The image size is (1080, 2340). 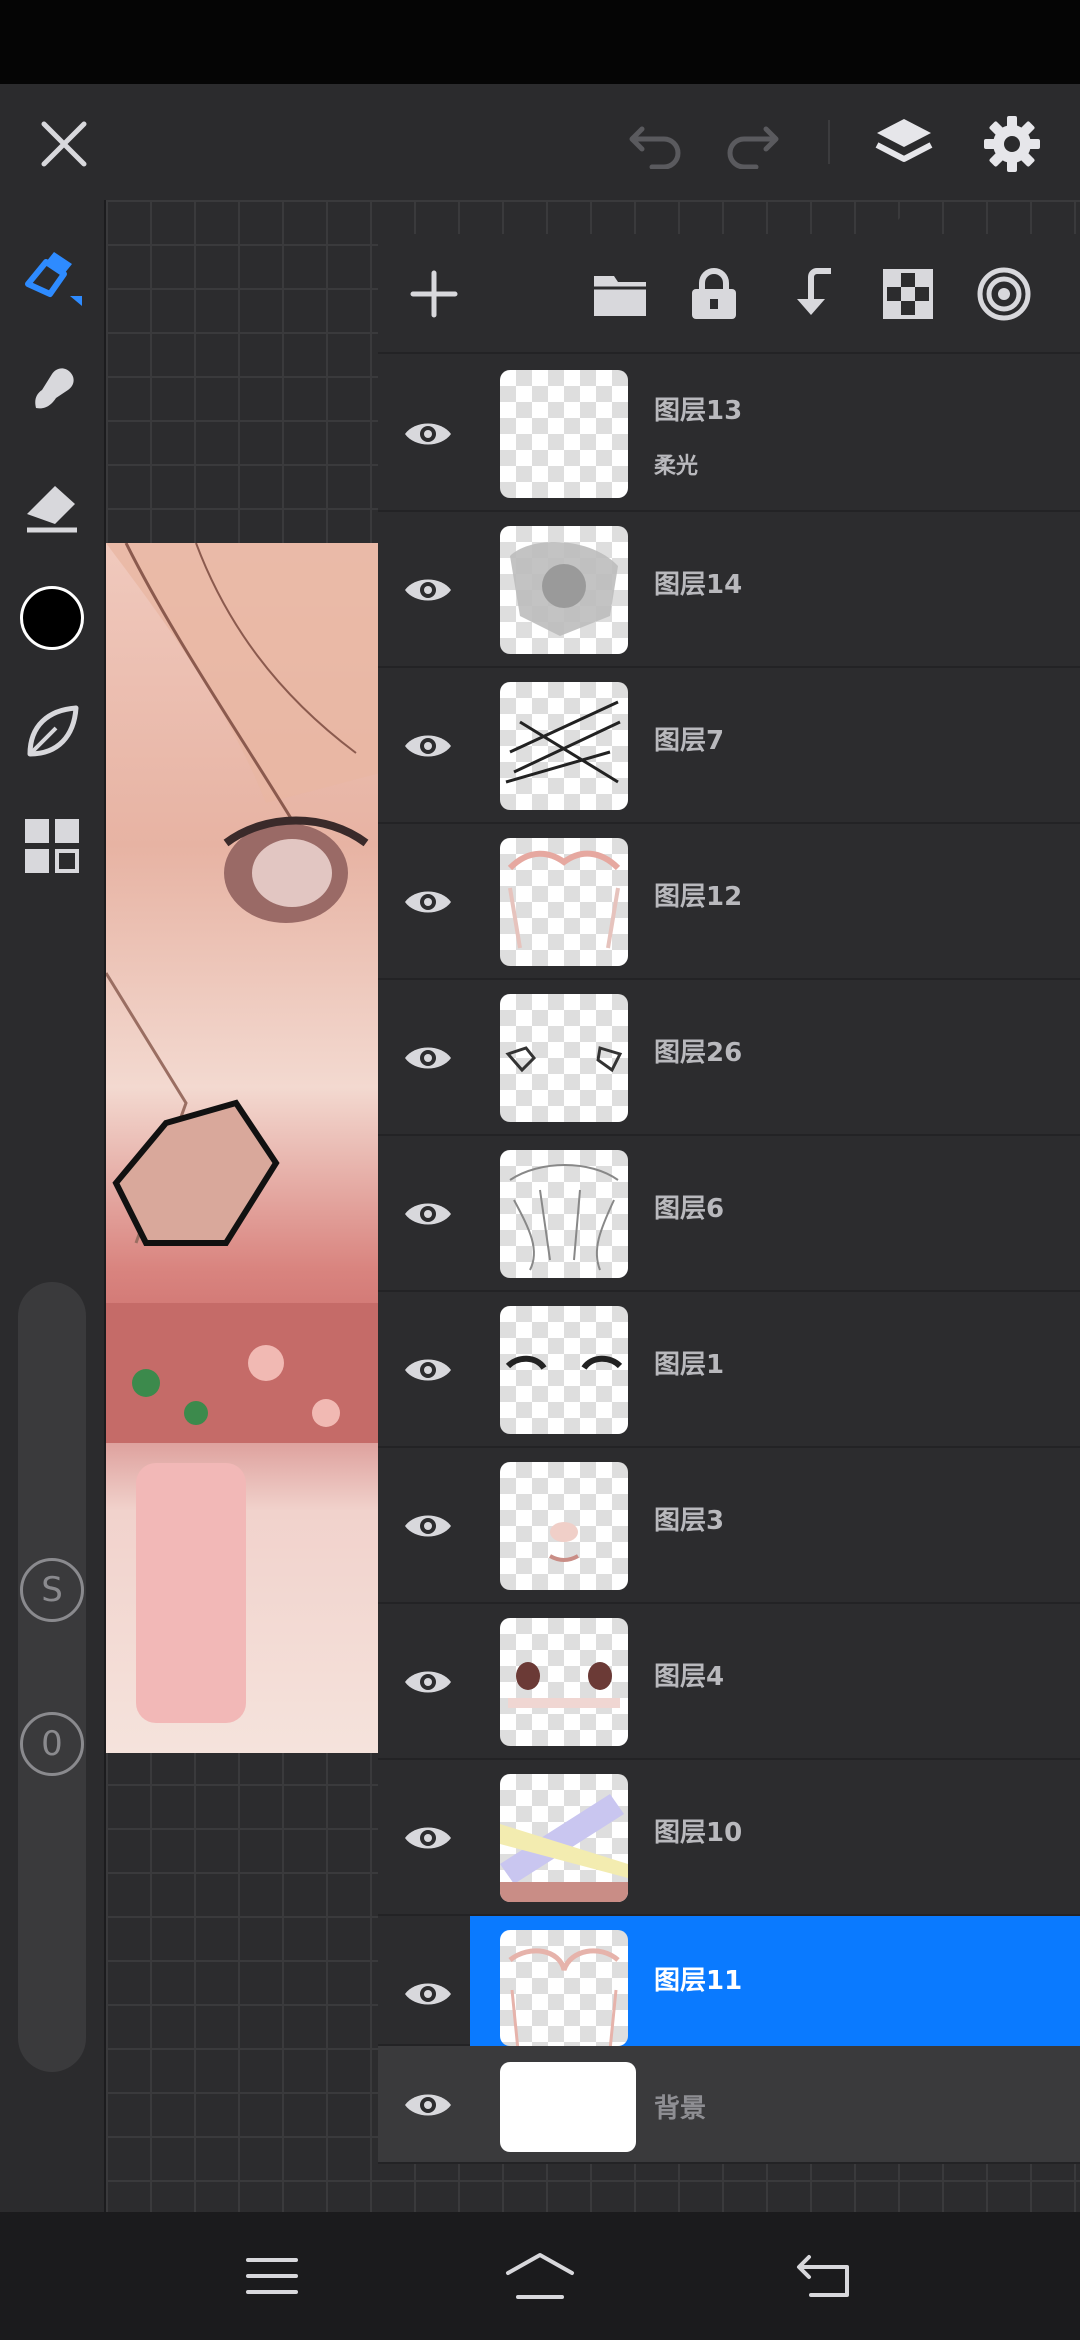 What do you see at coordinates (689, 1209) in the screenshot?
I see `layer-name: 图层6` at bounding box center [689, 1209].